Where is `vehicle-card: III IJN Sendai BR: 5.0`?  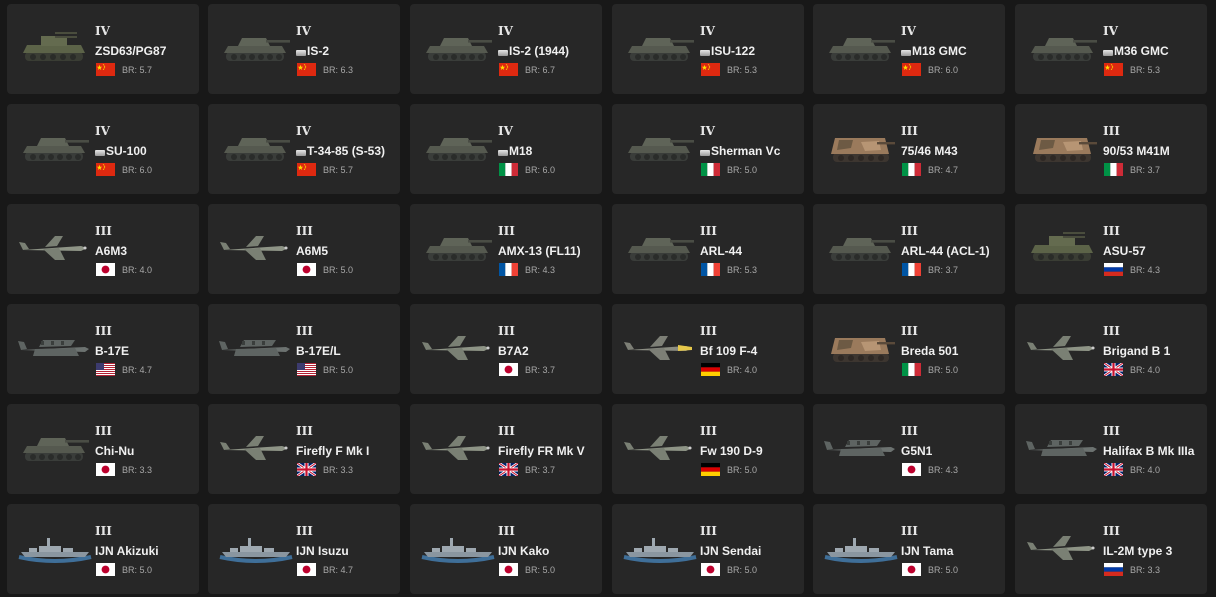 vehicle-card: III IJN Sendai BR: 5.0 is located at coordinates (708, 549).